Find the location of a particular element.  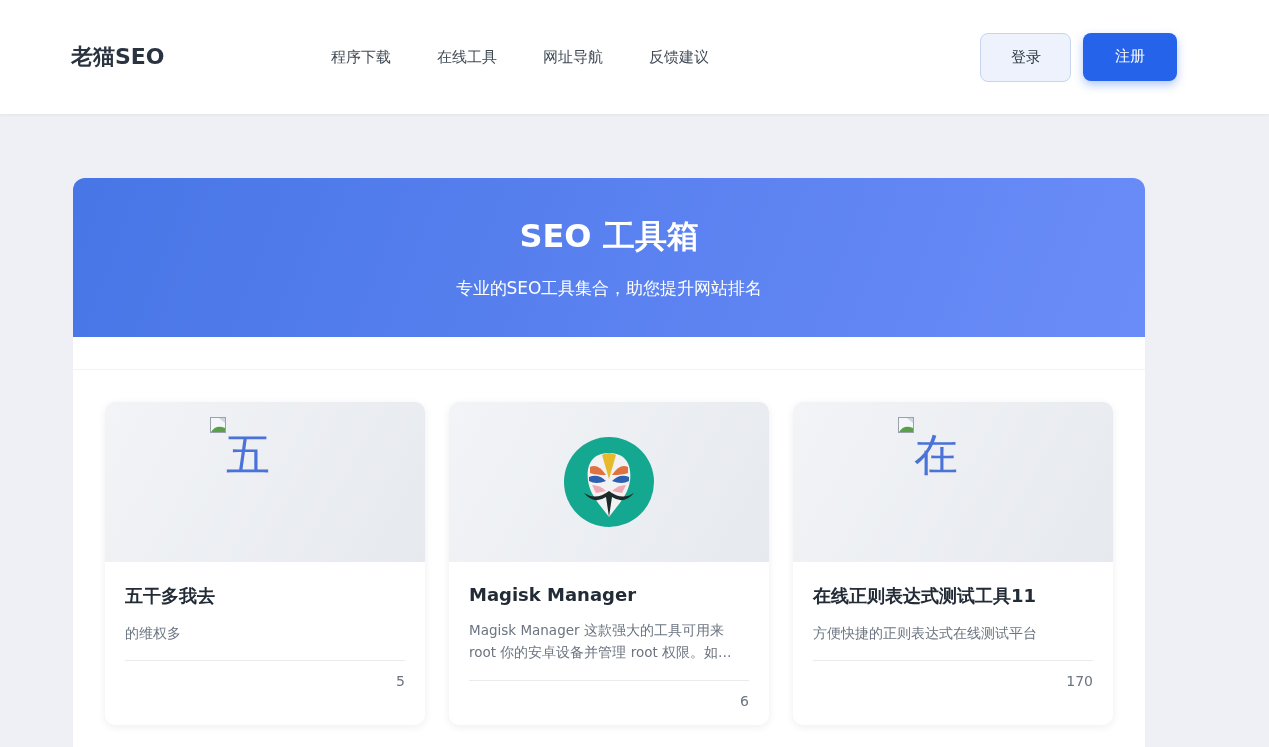

nav-link: 网址导航 is located at coordinates (573, 57).